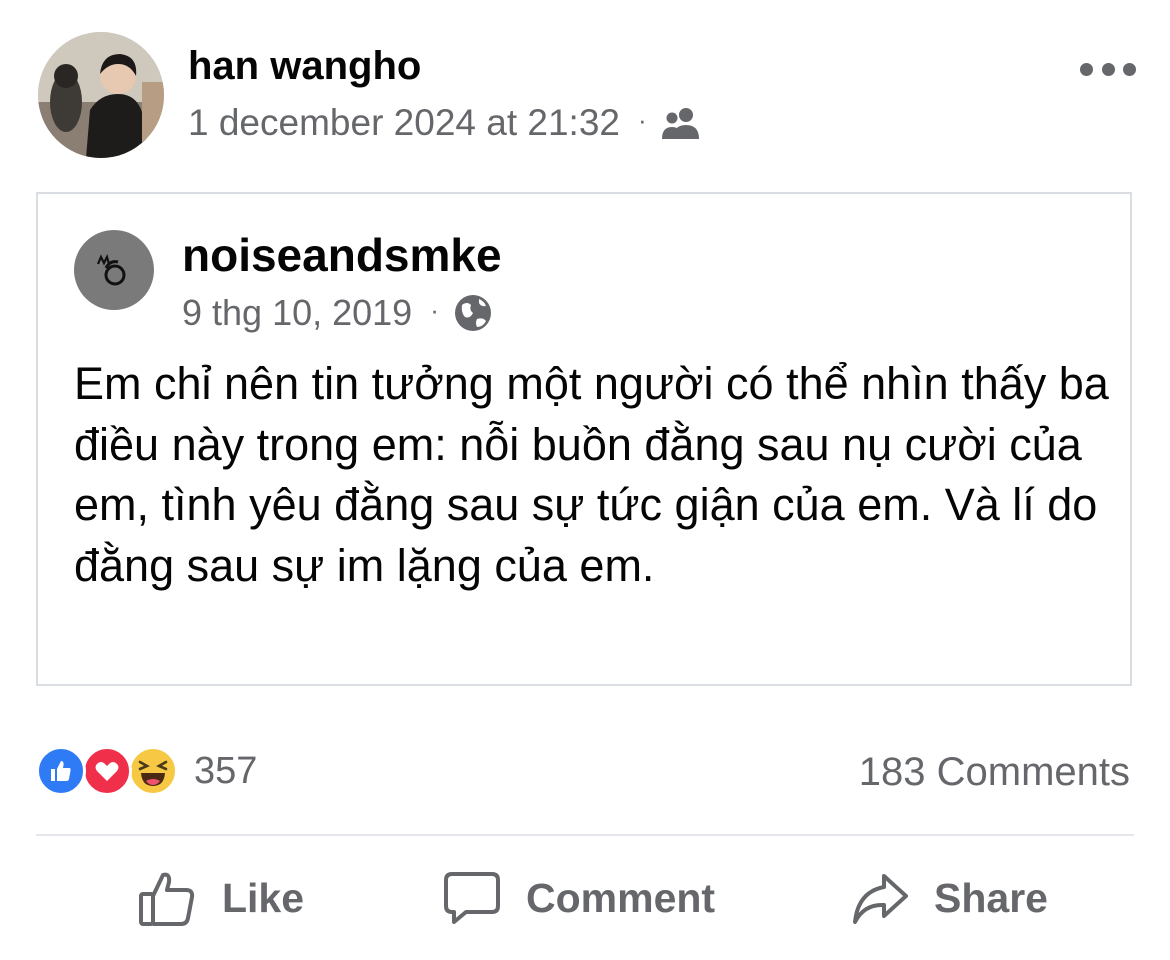  Describe the element at coordinates (473, 313) in the screenshot. I see `globe-icon` at that location.